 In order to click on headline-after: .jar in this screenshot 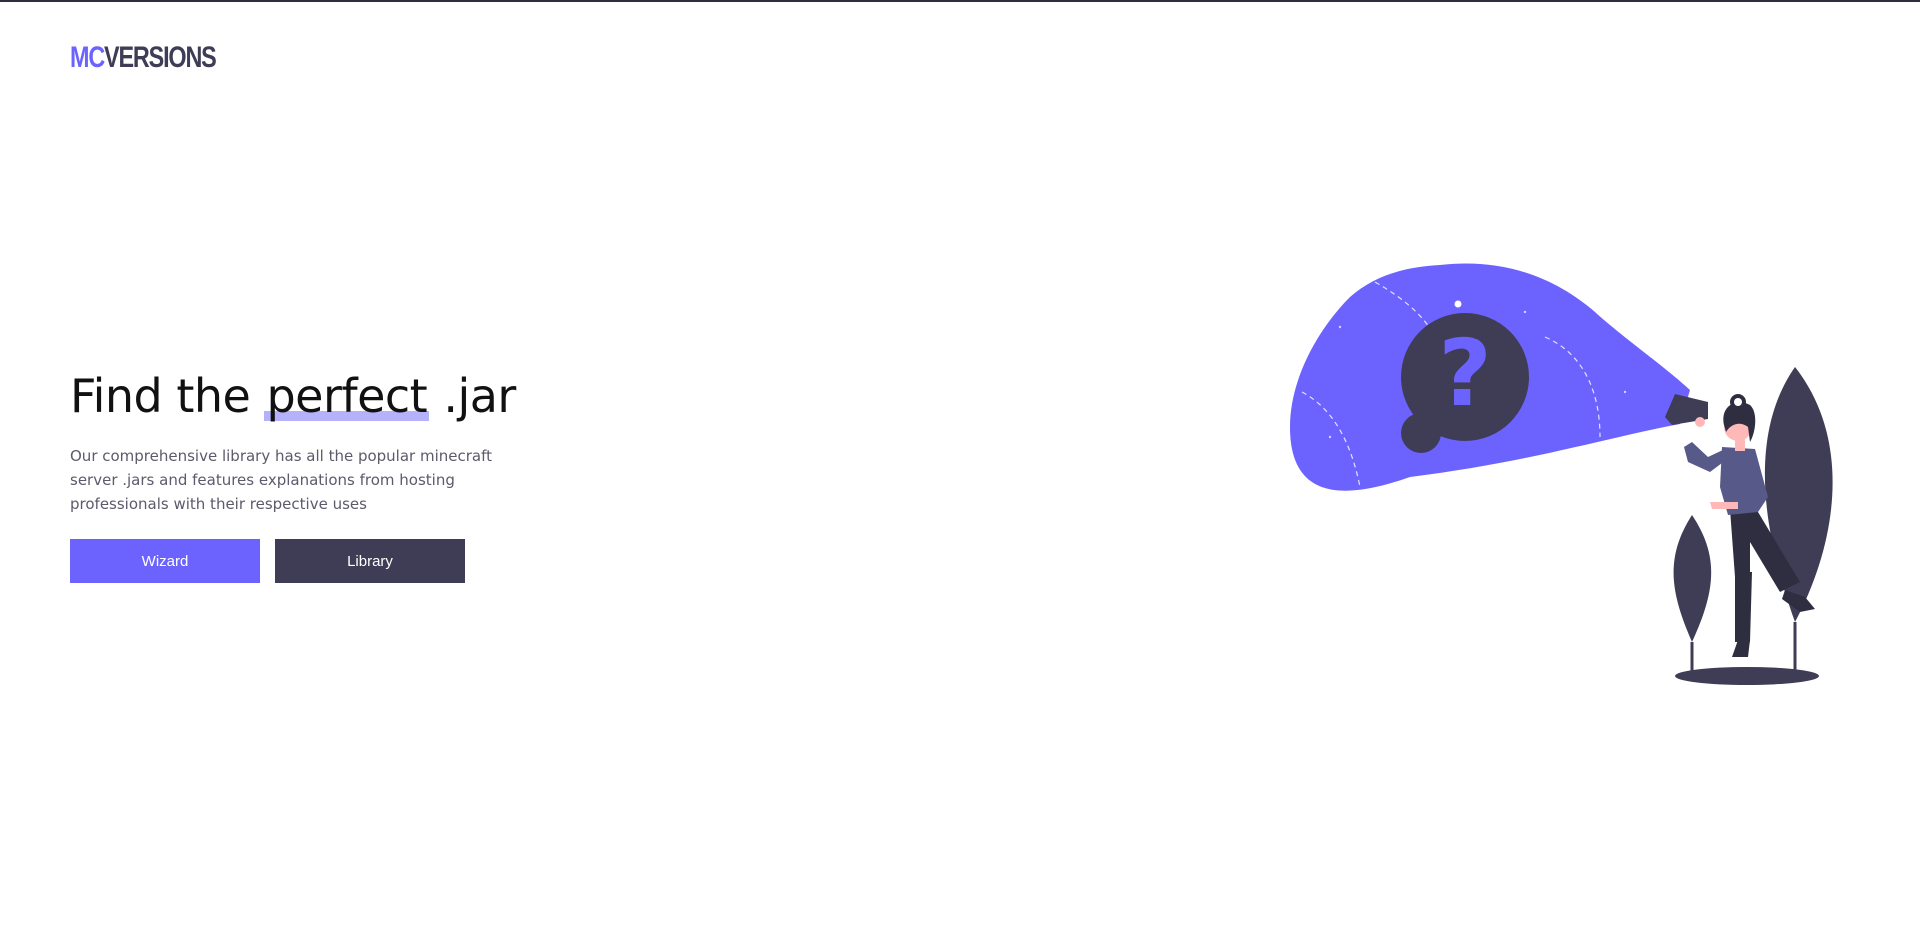, I will do `click(472, 396)`.